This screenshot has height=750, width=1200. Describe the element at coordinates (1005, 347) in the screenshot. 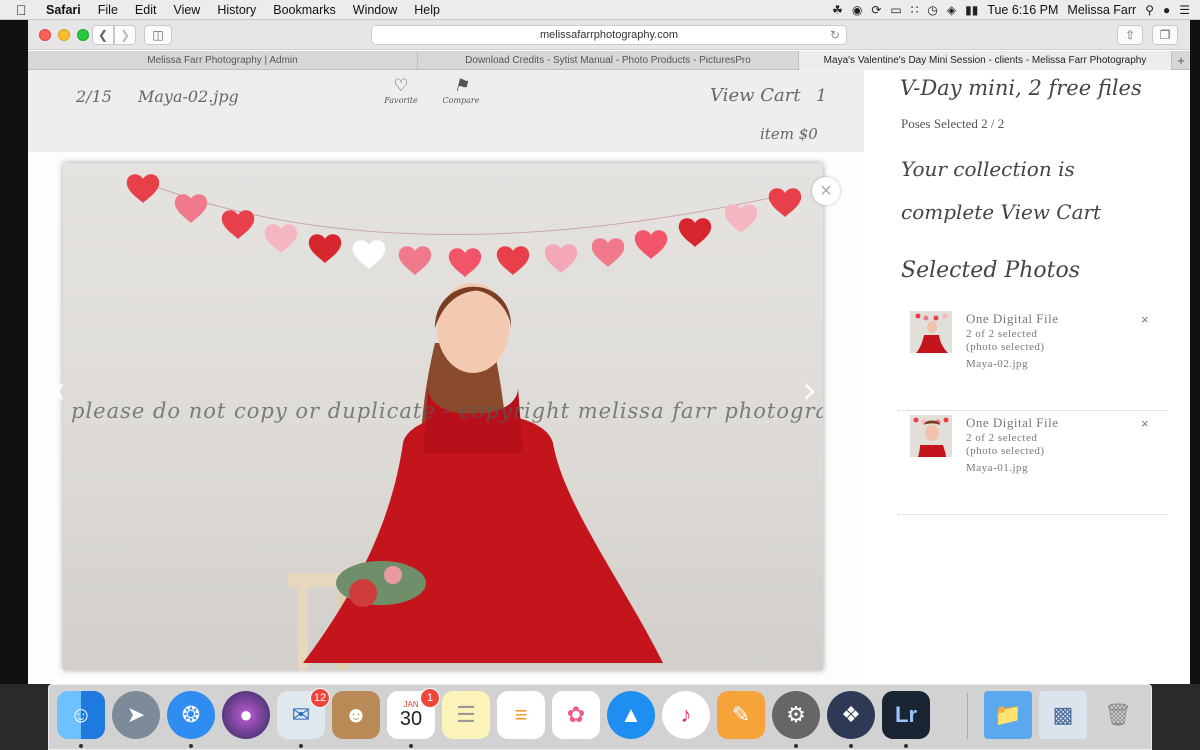

I see `selection-status: (photo selected)` at that location.